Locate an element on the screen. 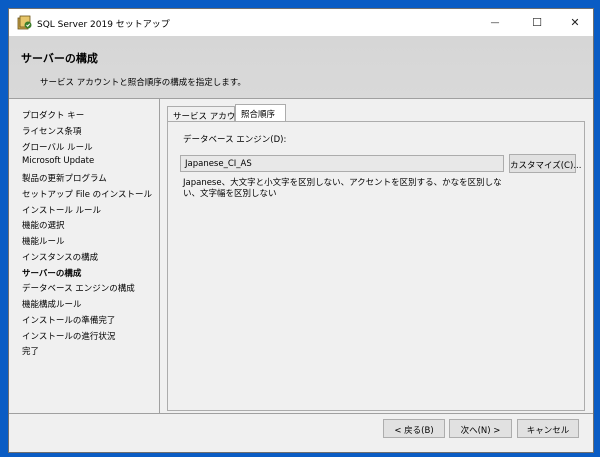 The height and width of the screenshot is (457, 600). step-instance-configuration: インスタンスの構成 is located at coordinates (60, 257).